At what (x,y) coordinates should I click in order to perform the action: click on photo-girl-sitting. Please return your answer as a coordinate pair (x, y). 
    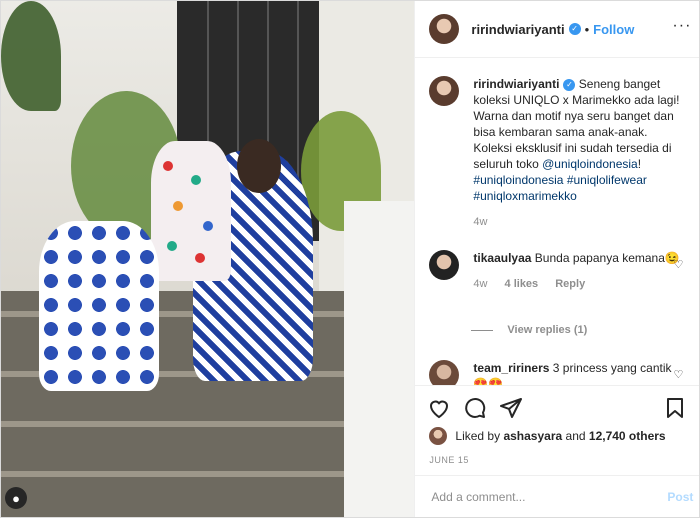
    Looking at the image, I should click on (99, 306).